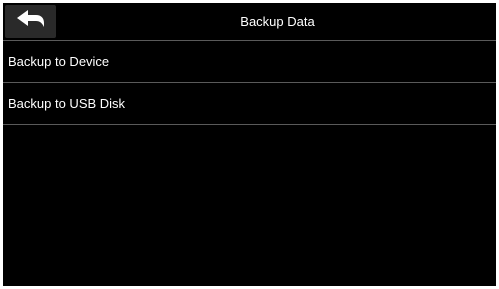  Describe the element at coordinates (277, 21) in the screenshot. I see `page-title: Backup Data` at that location.